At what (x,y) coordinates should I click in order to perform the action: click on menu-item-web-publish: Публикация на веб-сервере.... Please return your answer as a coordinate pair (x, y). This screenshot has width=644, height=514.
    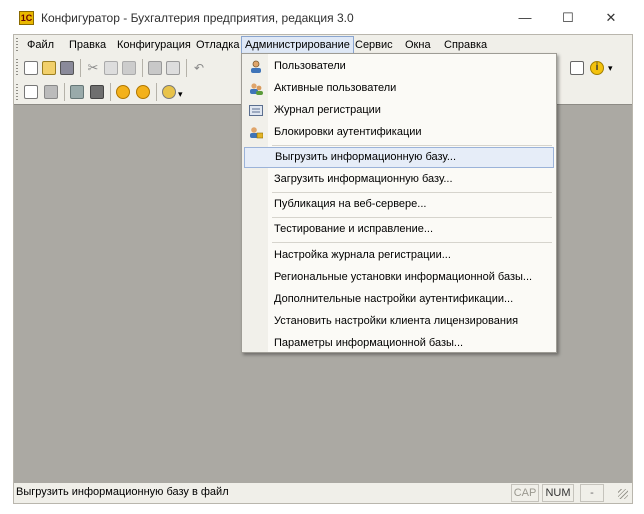
    Looking at the image, I should click on (399, 204).